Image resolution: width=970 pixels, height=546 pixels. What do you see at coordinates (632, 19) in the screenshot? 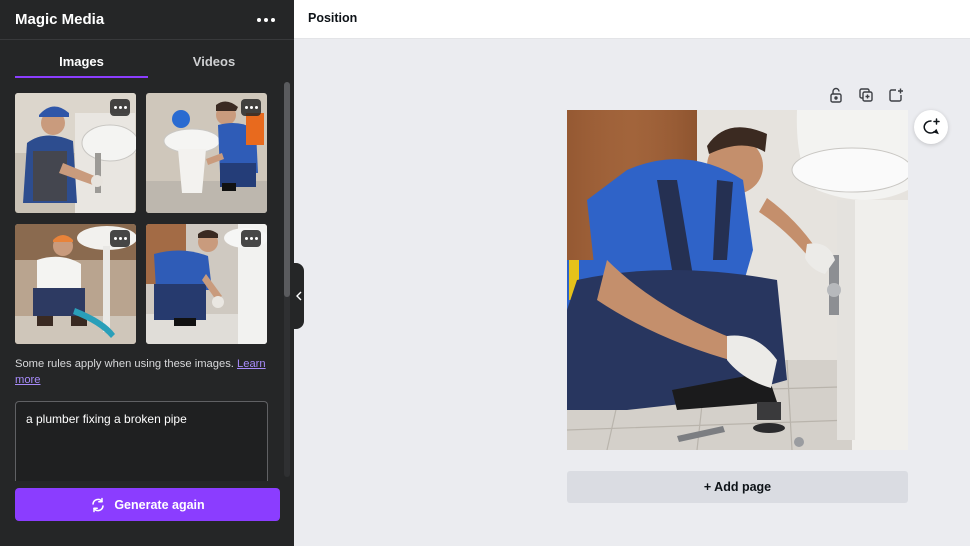
I see `editor-toolbar: Position` at bounding box center [632, 19].